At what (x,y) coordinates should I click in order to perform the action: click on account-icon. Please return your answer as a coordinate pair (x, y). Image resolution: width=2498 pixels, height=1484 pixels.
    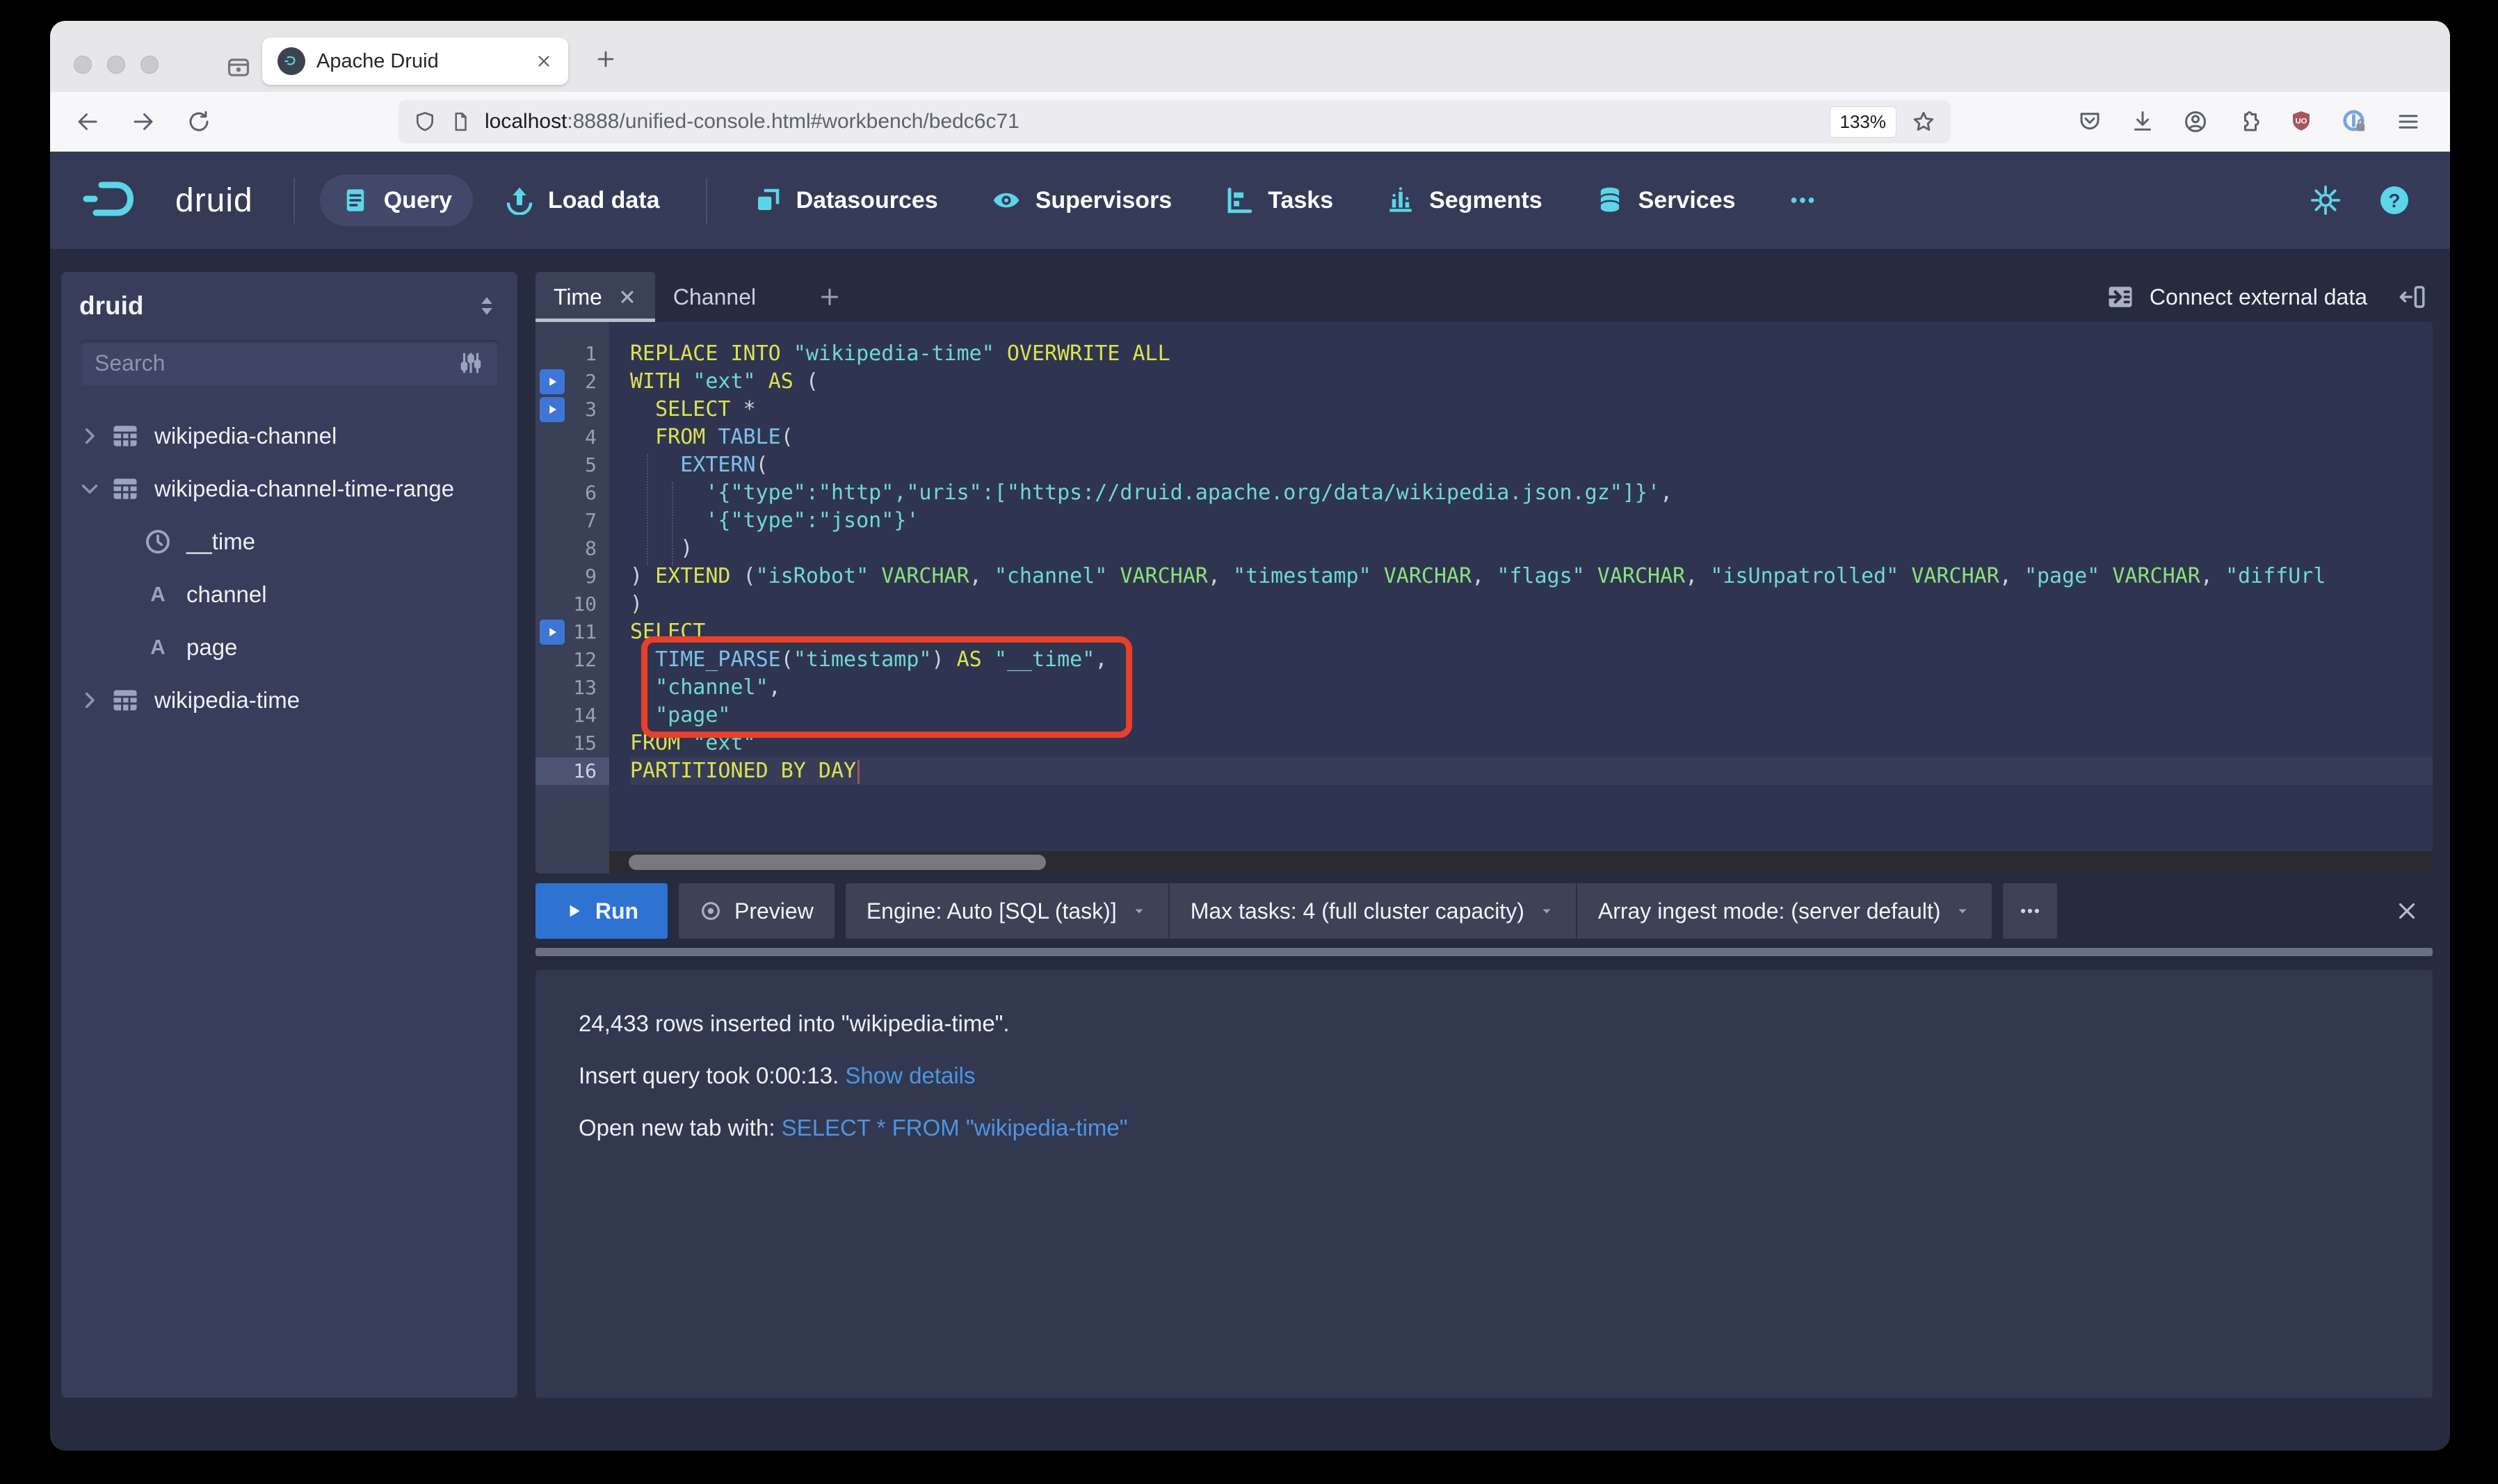
    Looking at the image, I should click on (2195, 121).